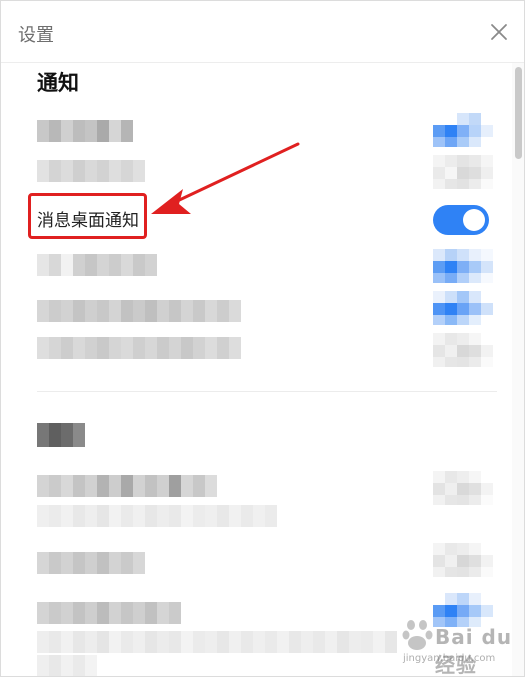 This screenshot has width=525, height=677. What do you see at coordinates (87, 216) in the screenshot?
I see `highlight-box` at bounding box center [87, 216].